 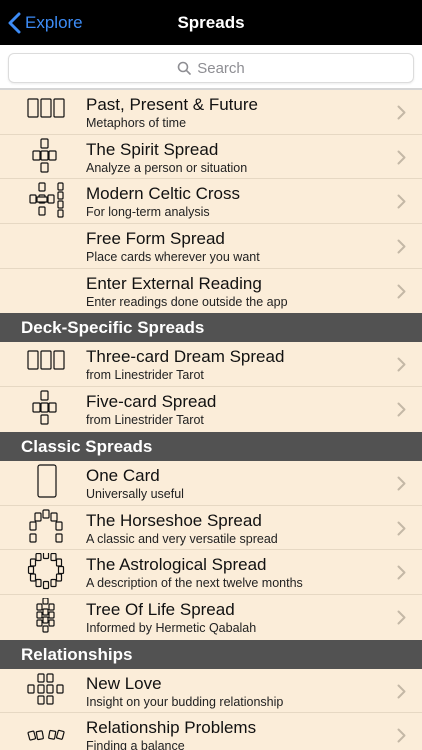 What do you see at coordinates (173, 257) in the screenshot?
I see `item-subtitle: Place cards wherever you want` at bounding box center [173, 257].